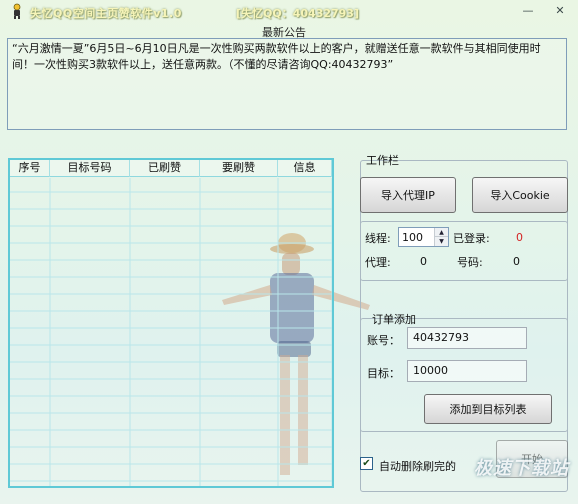 This screenshot has height=504, width=578. Describe the element at coordinates (467, 371) in the screenshot. I see `target-field: 10000` at that location.